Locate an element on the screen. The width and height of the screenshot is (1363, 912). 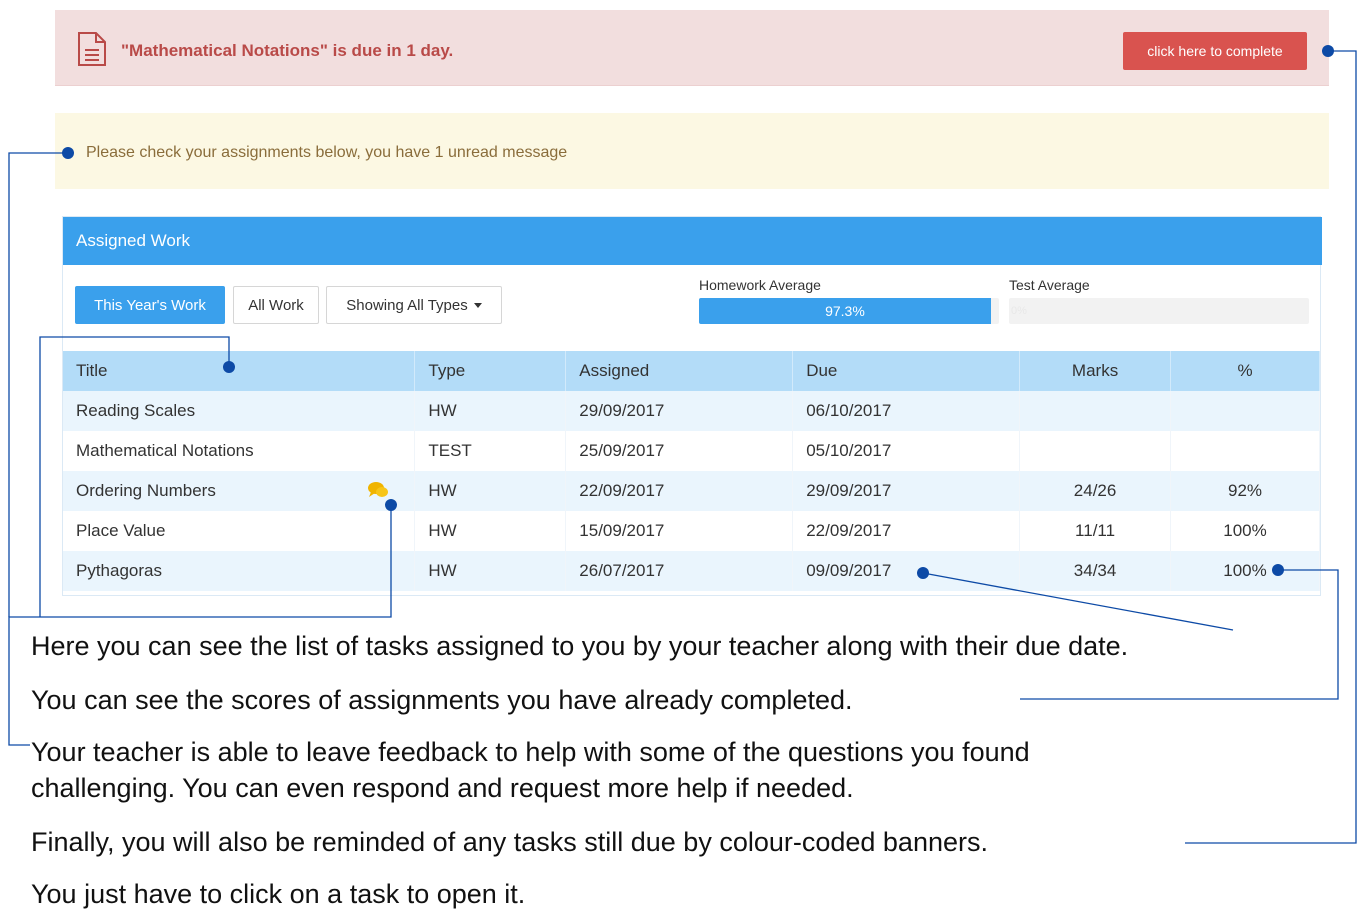
column-header-percent: % is located at coordinates (1245, 371).